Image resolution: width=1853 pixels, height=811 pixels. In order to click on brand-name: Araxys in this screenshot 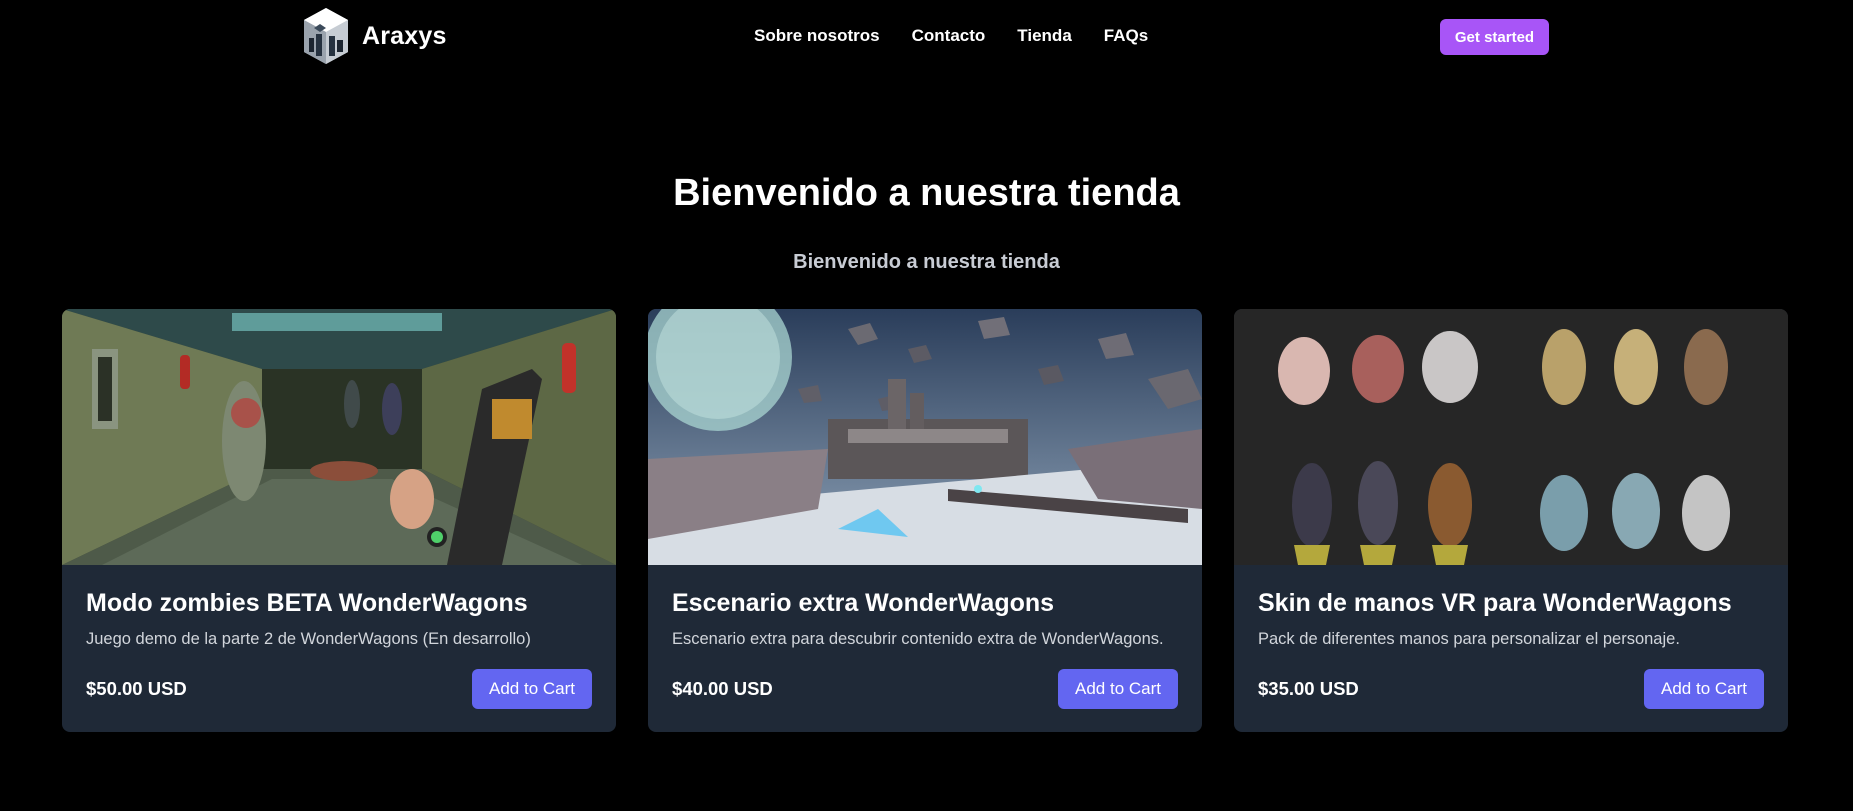, I will do `click(404, 35)`.